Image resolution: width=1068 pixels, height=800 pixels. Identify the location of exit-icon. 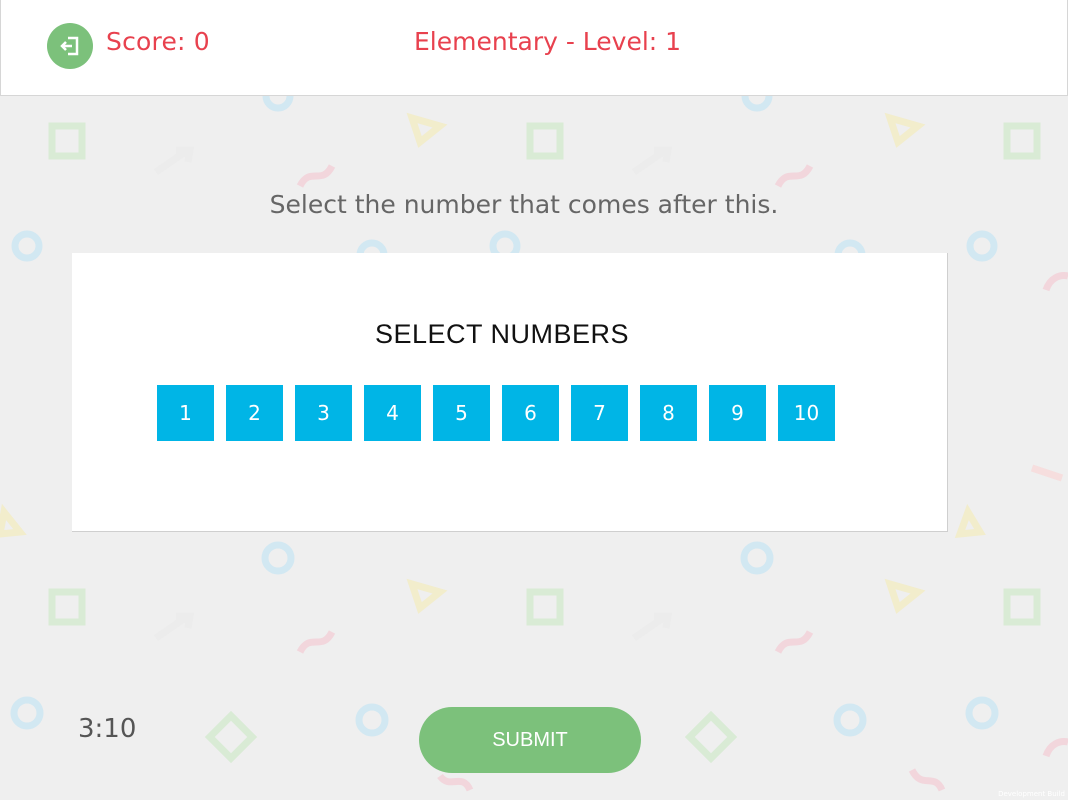
(69, 46).